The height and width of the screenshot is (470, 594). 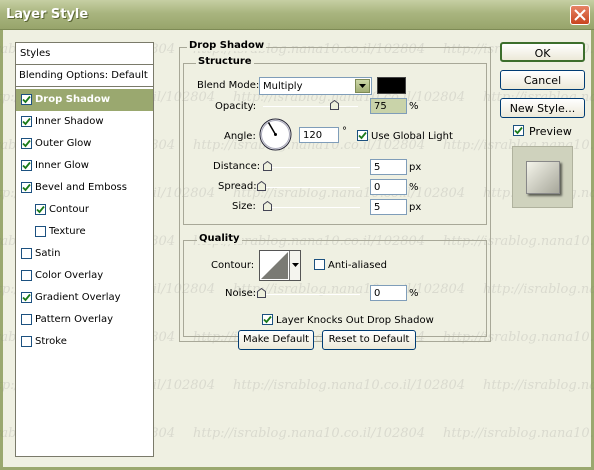 I want to click on angle-unit: °, so click(x=344, y=131).